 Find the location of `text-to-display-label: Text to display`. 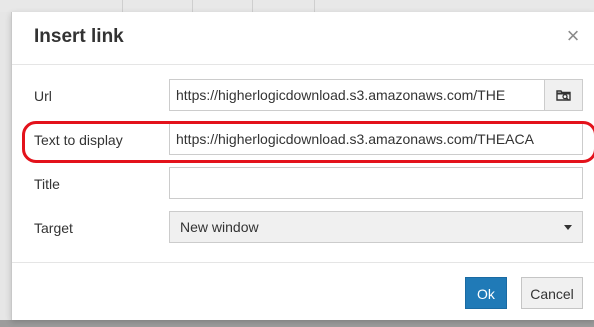

text-to-display-label: Text to display is located at coordinates (78, 140).